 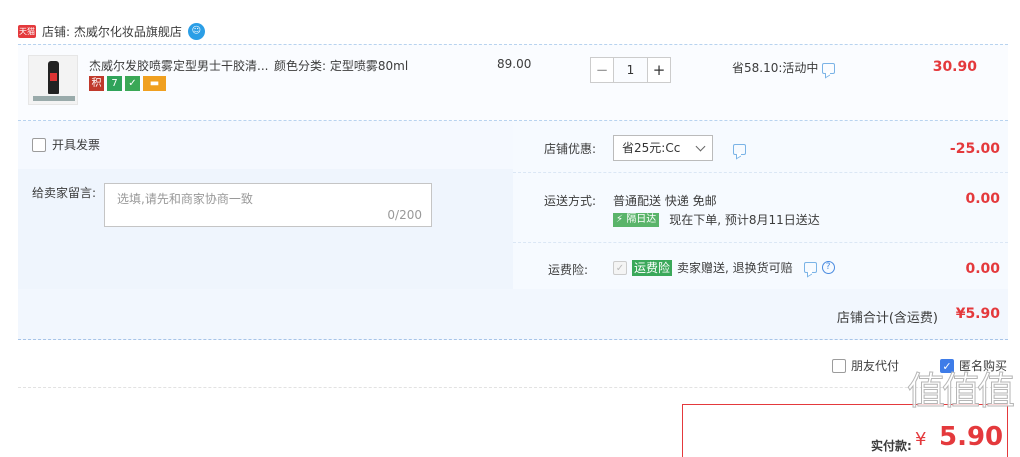 I want to click on insurance-amount: 0.00, so click(x=982, y=269).